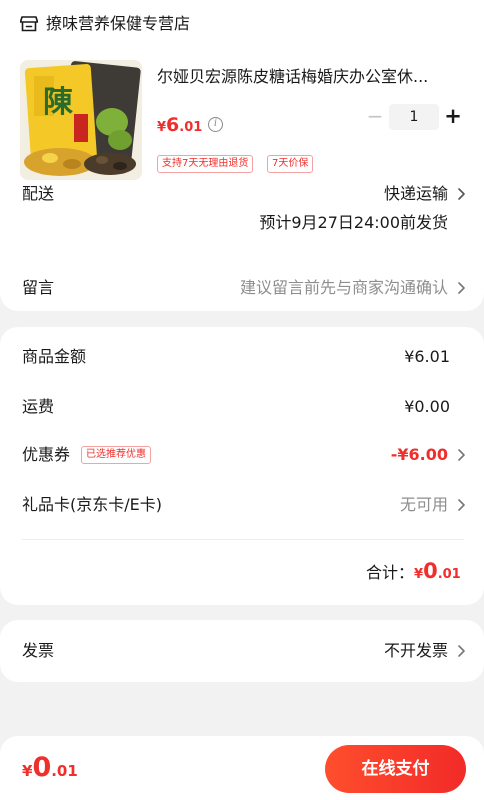  Describe the element at coordinates (29, 24) in the screenshot. I see `store-icon` at that location.